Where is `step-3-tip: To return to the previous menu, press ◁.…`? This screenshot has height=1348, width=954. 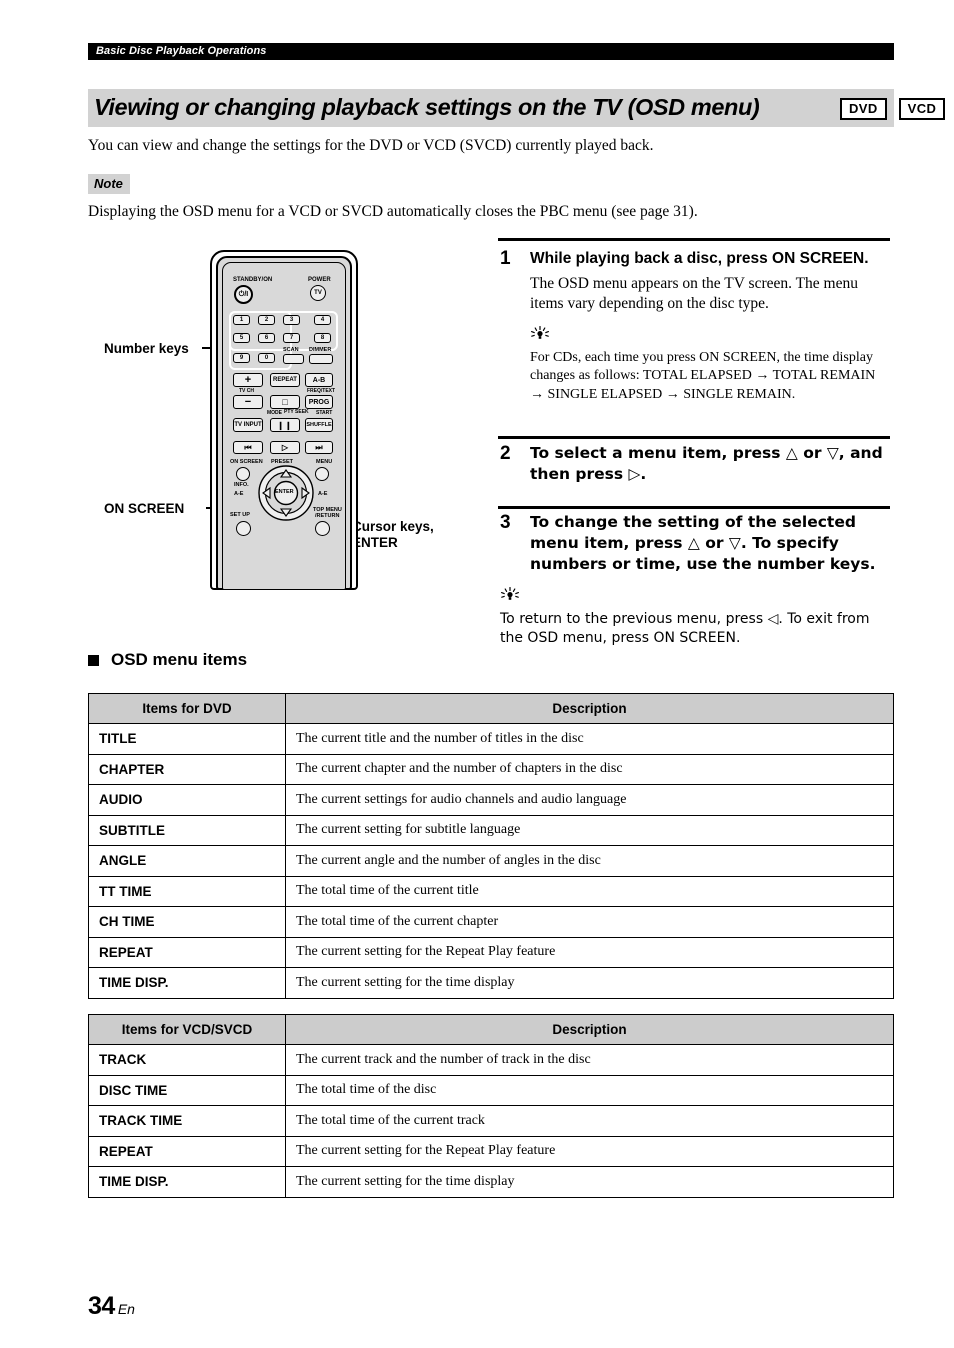 step-3-tip: To return to the previous menu, press ◁.… is located at coordinates (695, 617).